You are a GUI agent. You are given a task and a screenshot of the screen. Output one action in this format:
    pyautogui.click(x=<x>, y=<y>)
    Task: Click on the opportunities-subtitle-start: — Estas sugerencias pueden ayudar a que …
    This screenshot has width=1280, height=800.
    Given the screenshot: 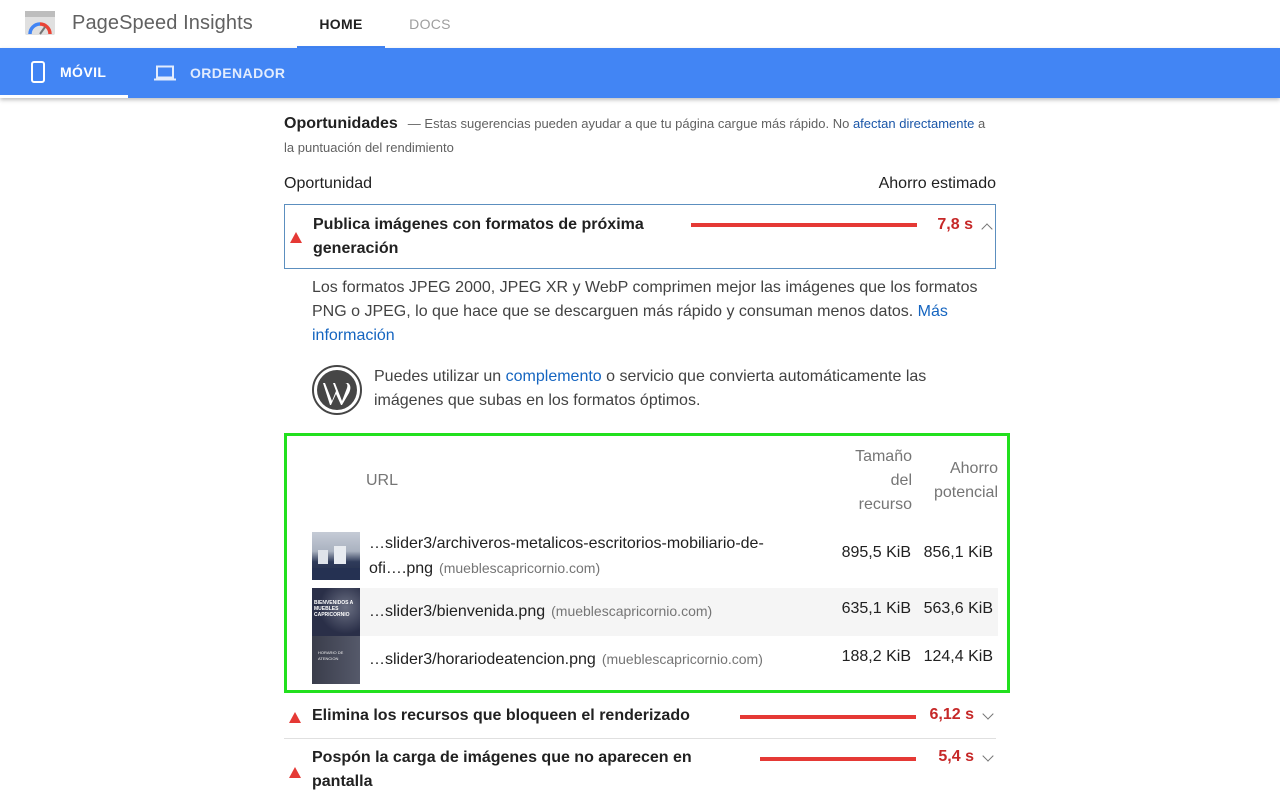 What is the action you would take?
    pyautogui.click(x=630, y=123)
    